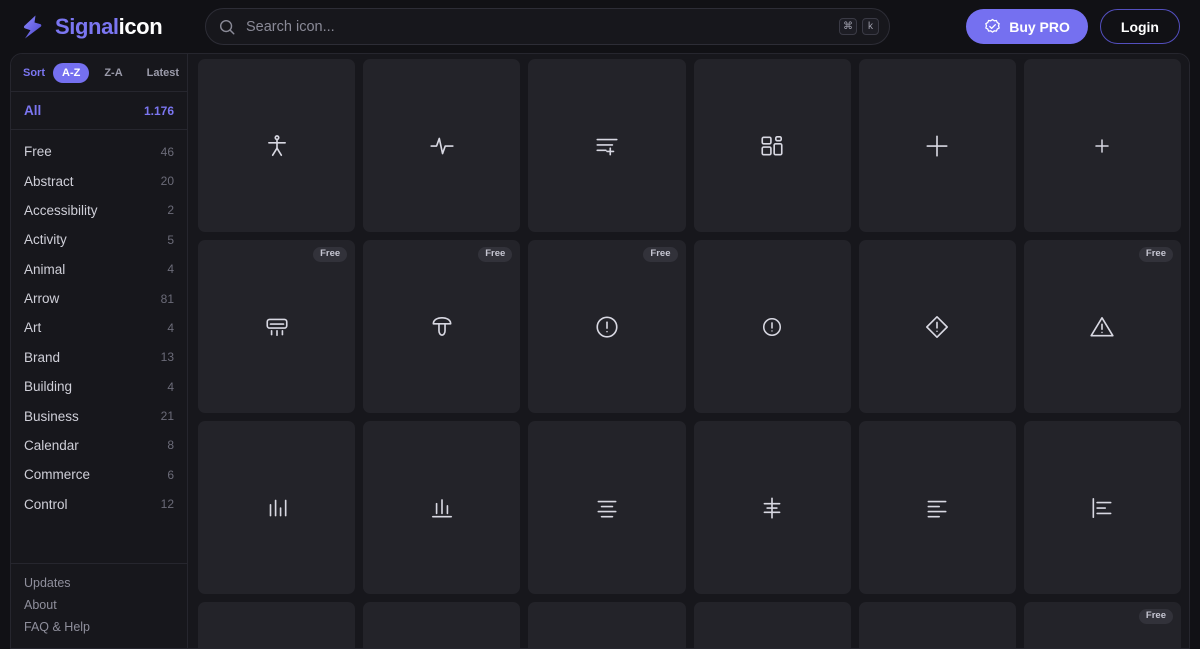  I want to click on search-icon, so click(227, 26).